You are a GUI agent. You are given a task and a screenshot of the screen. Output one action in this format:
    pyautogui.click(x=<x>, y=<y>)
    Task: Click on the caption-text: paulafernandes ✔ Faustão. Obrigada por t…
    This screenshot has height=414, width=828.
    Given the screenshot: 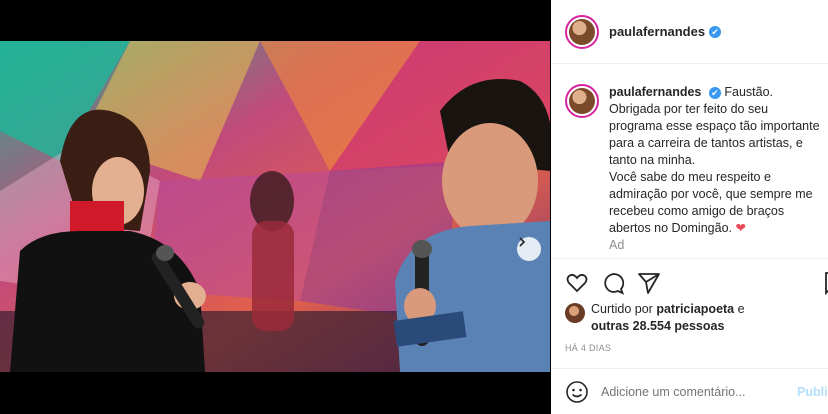 What is the action you would take?
    pyautogui.click(x=716, y=170)
    